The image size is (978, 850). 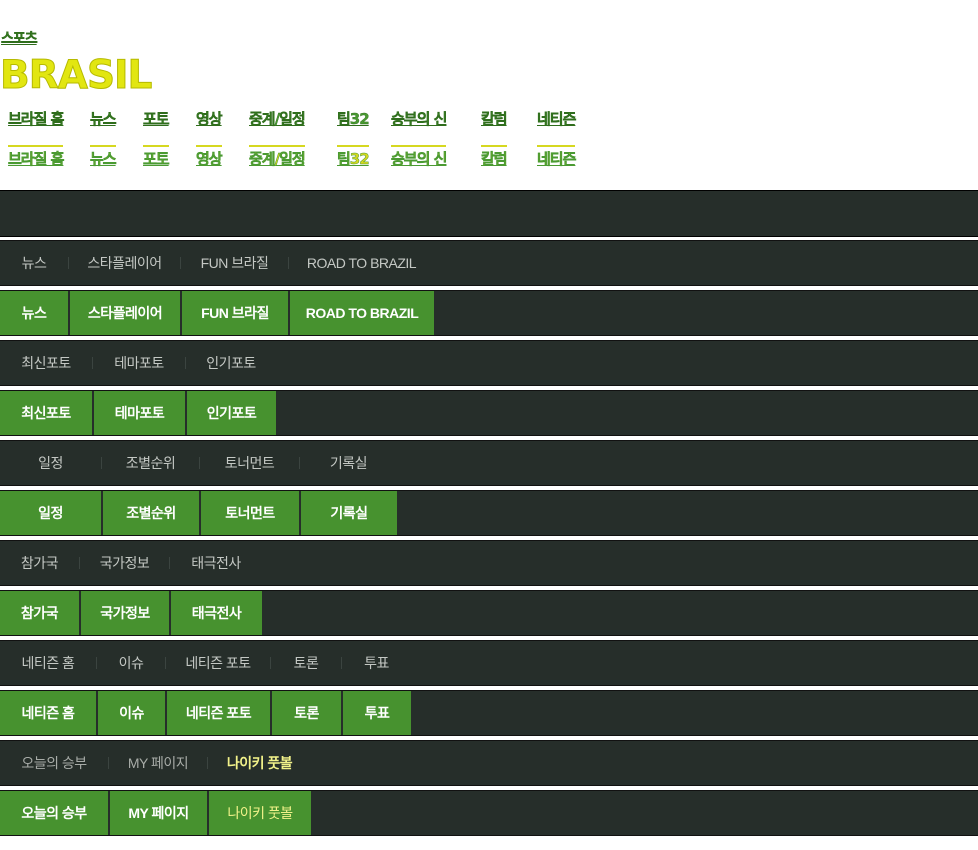 What do you see at coordinates (419, 157) in the screenshot?
I see `top-nav-god-active: 승부의 신` at bounding box center [419, 157].